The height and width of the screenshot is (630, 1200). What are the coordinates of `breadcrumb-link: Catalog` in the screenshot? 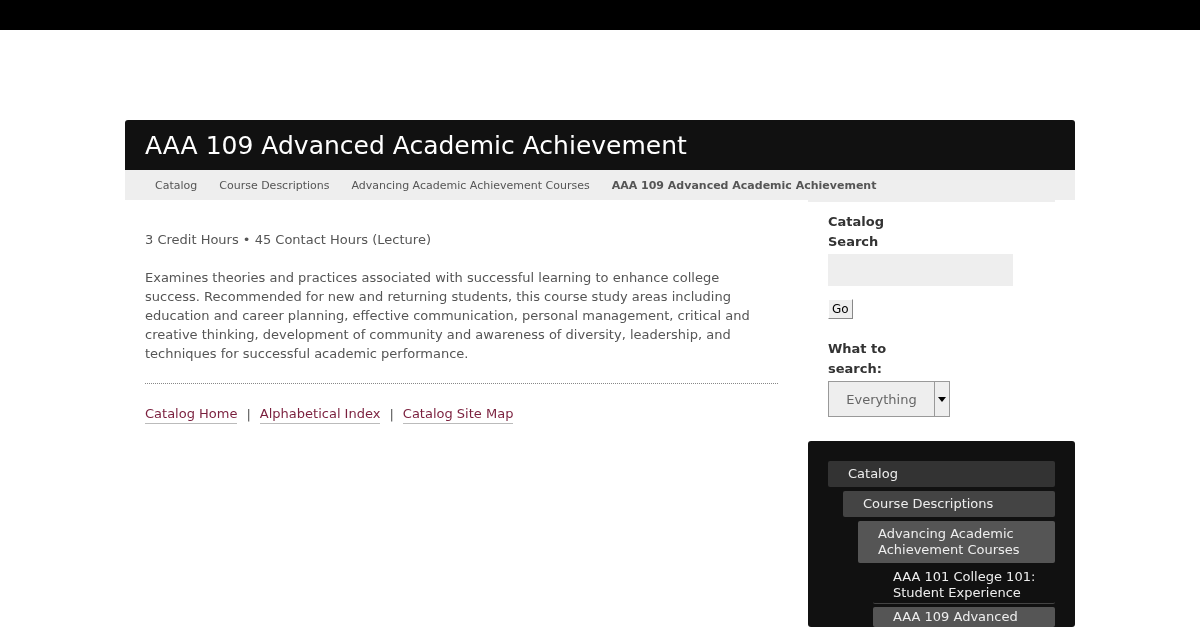 It's located at (176, 185).